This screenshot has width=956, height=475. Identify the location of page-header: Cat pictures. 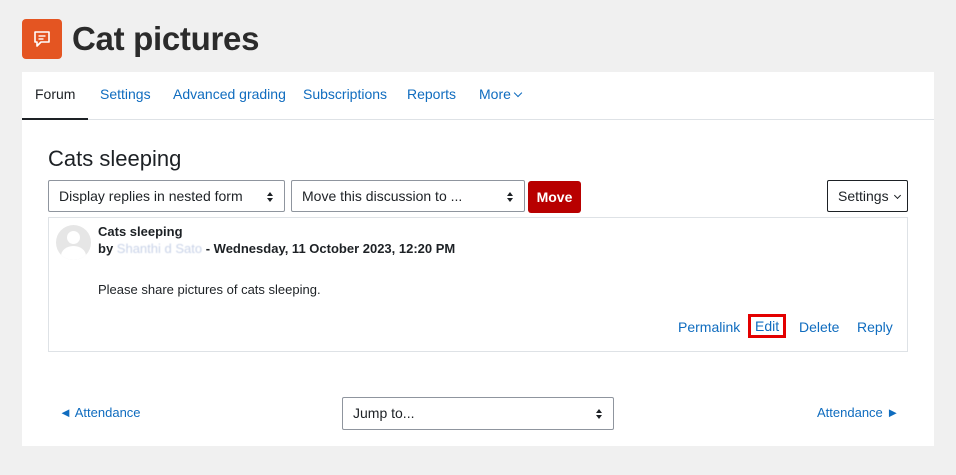
(140, 39).